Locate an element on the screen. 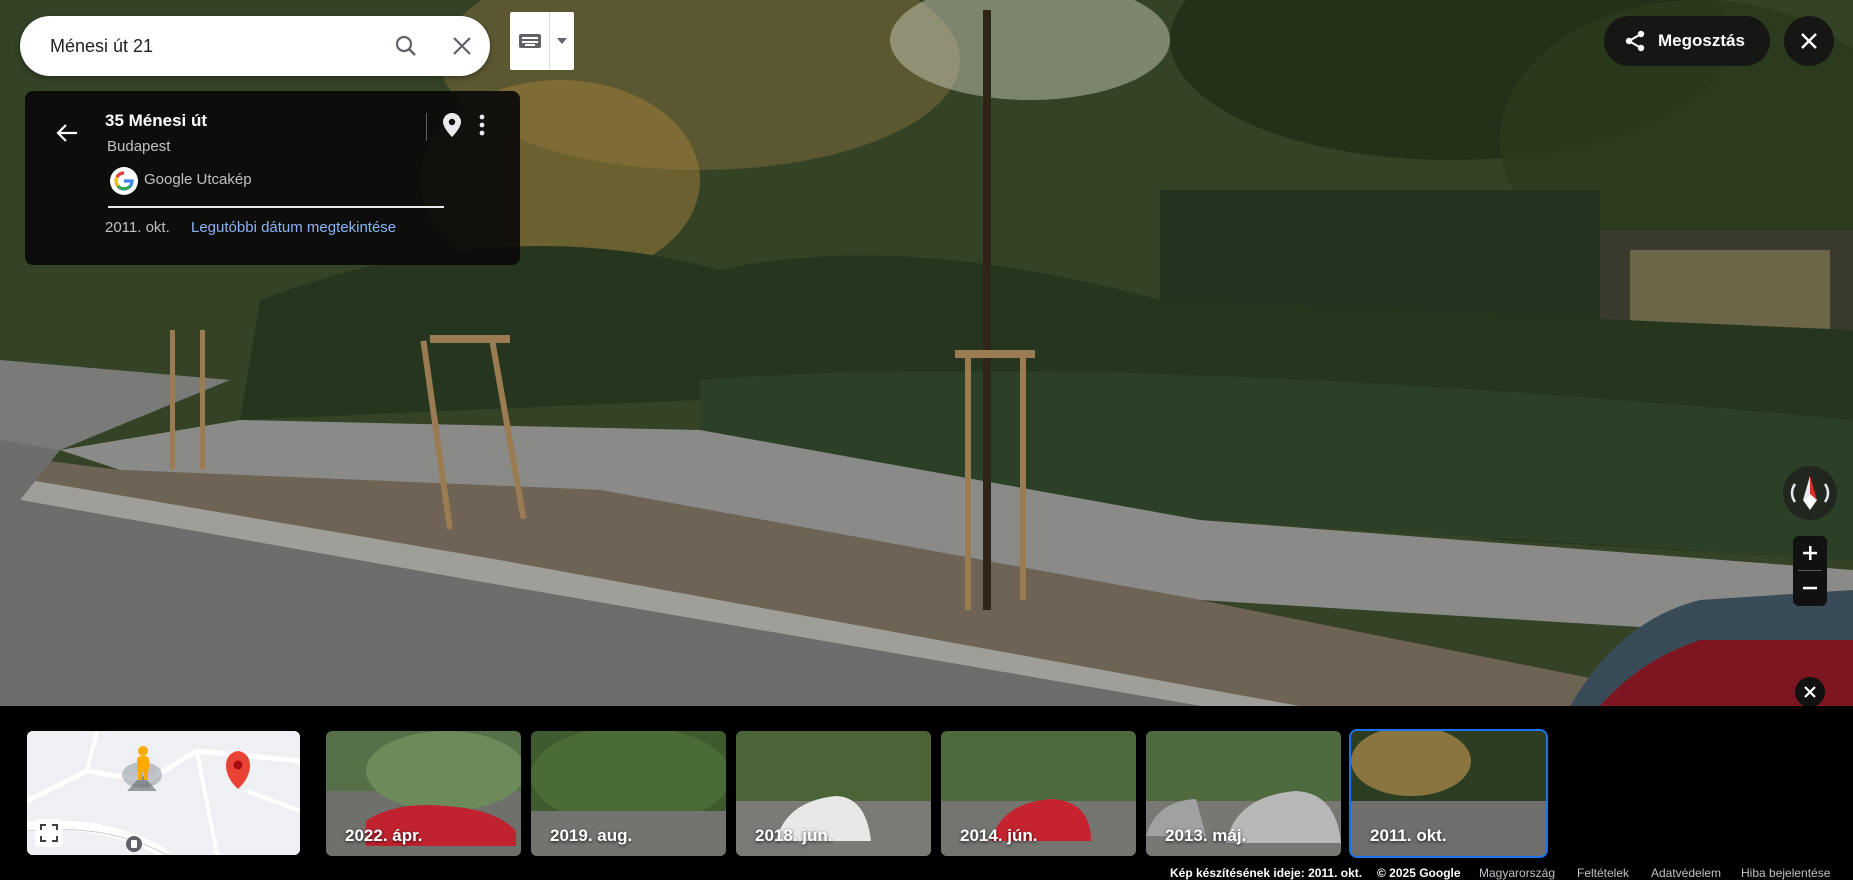 This screenshot has width=1853, height=880. plus-icon is located at coordinates (1810, 553).